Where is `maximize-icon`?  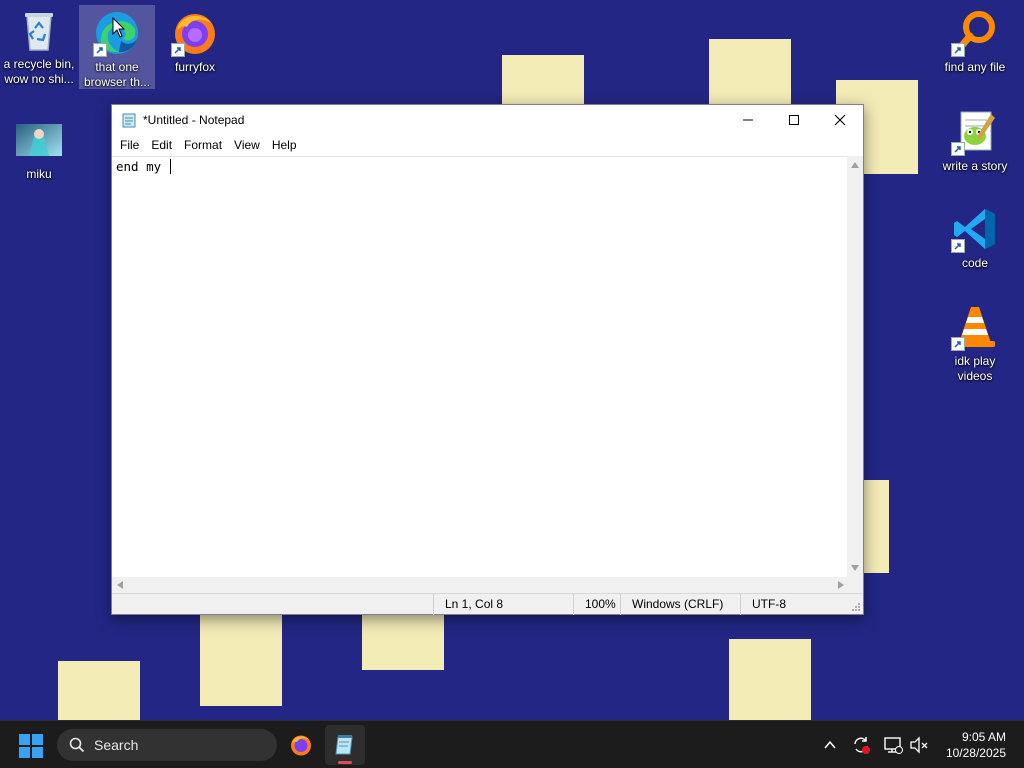
maximize-icon is located at coordinates (794, 120).